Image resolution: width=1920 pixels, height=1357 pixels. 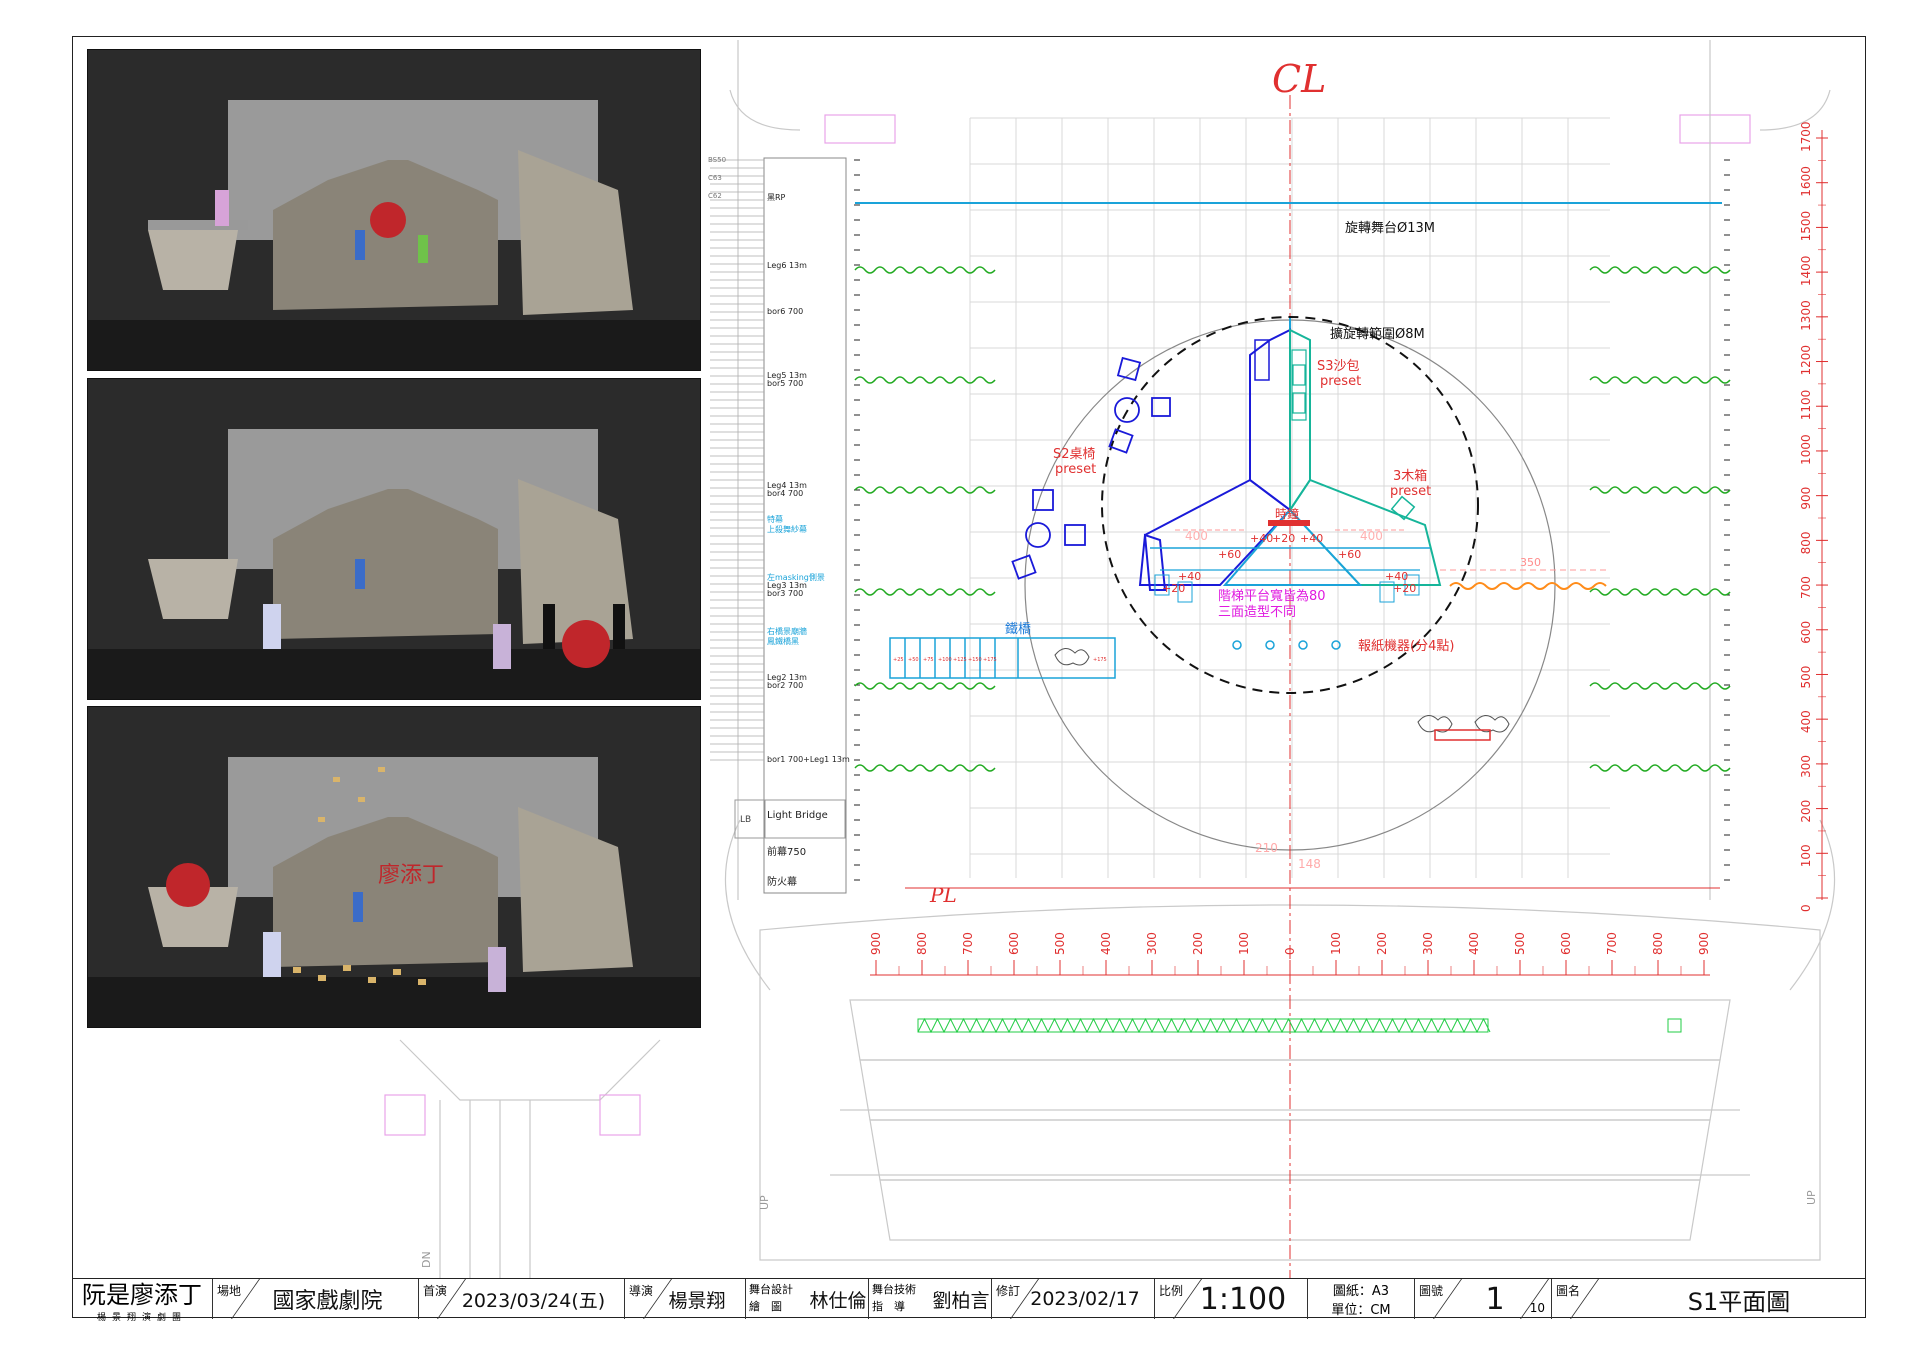 I want to click on tb-director: 導演 楊景翔, so click(x=685, y=1299).